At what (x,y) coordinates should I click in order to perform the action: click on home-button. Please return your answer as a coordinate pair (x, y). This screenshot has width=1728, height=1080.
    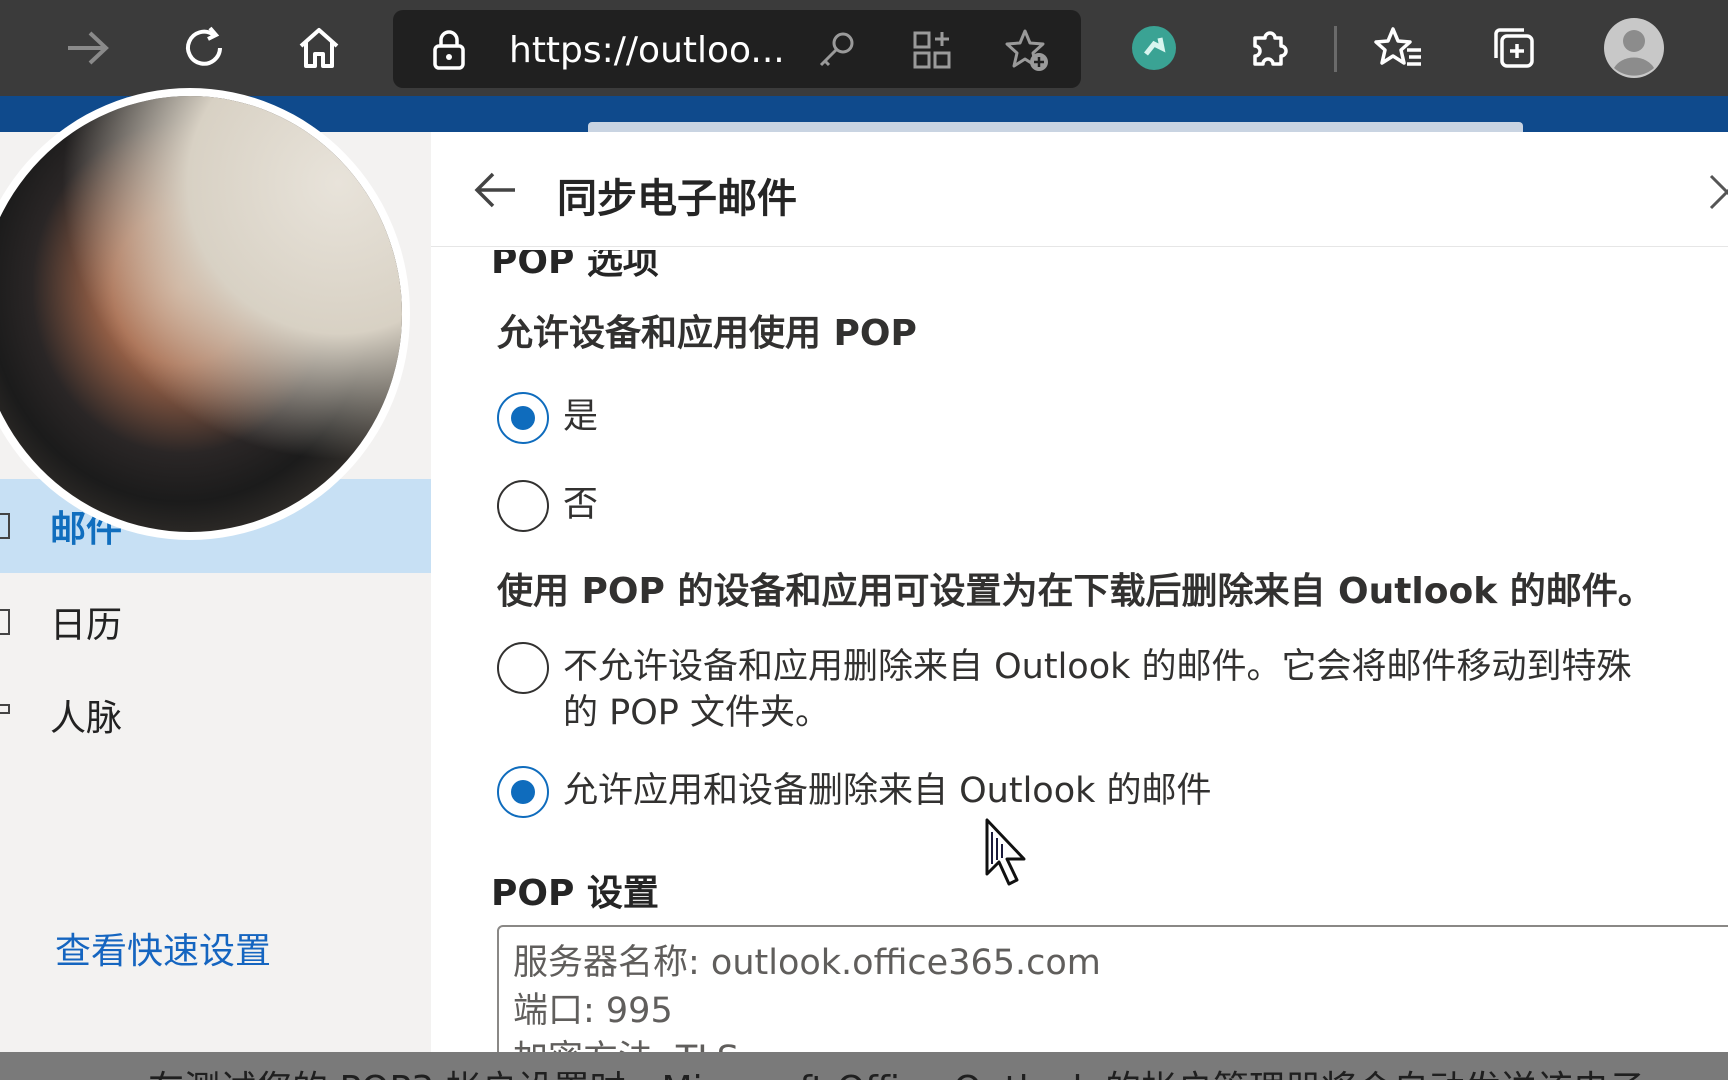
    Looking at the image, I should click on (319, 48).